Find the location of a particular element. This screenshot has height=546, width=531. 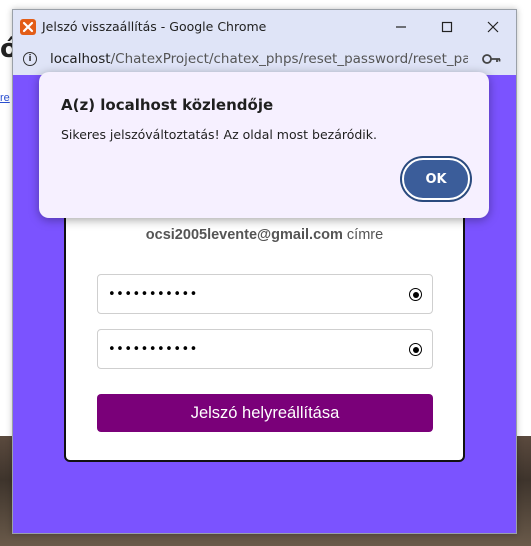

maximize-button is located at coordinates (447, 26).